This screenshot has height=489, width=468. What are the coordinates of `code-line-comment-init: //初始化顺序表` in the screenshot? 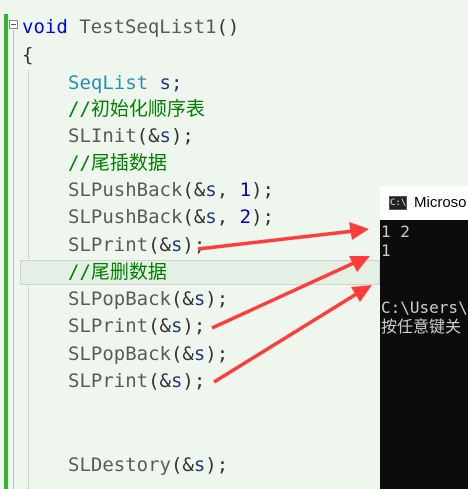 It's located at (136, 109).